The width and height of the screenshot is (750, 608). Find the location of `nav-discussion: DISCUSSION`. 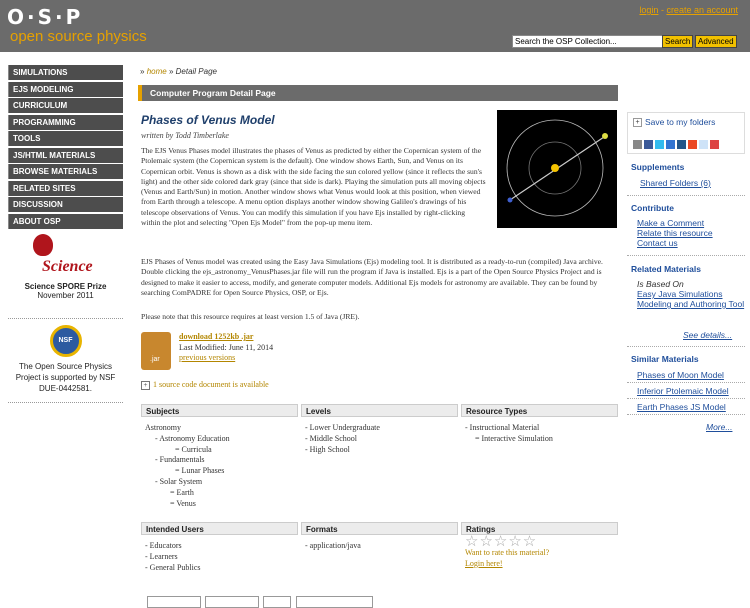

nav-discussion: DISCUSSION is located at coordinates (65, 204).